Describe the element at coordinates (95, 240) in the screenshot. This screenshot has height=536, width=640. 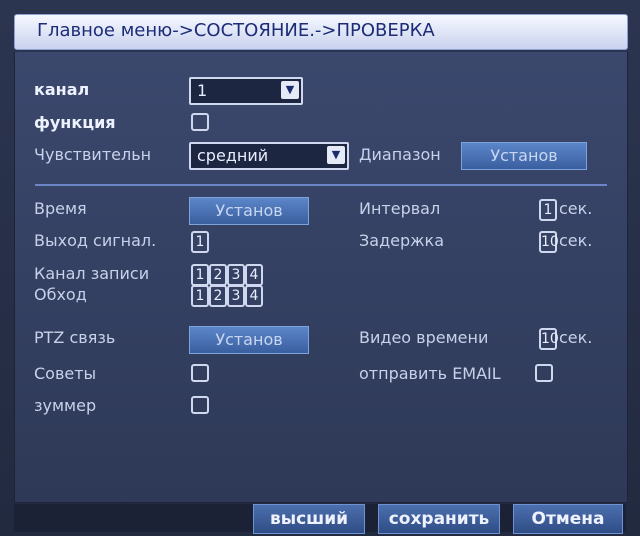
I see `output-label: Выход сигнал.` at that location.